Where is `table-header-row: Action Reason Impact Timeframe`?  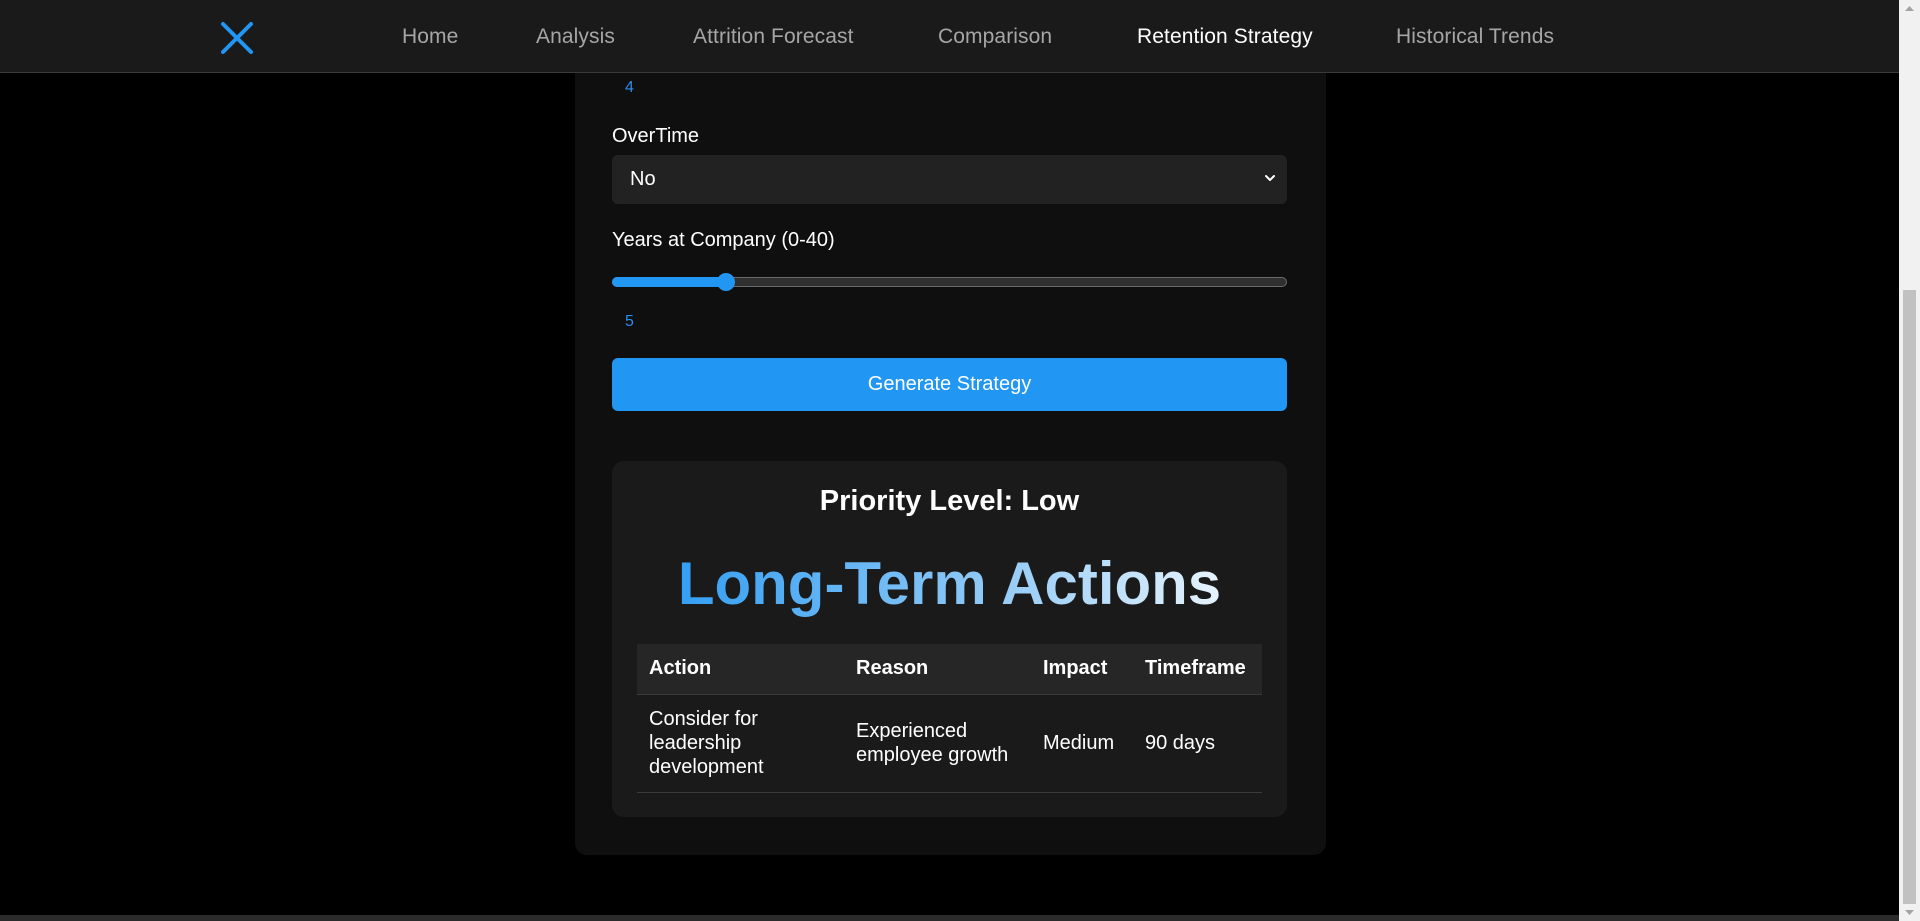 table-header-row: Action Reason Impact Timeframe is located at coordinates (949, 669).